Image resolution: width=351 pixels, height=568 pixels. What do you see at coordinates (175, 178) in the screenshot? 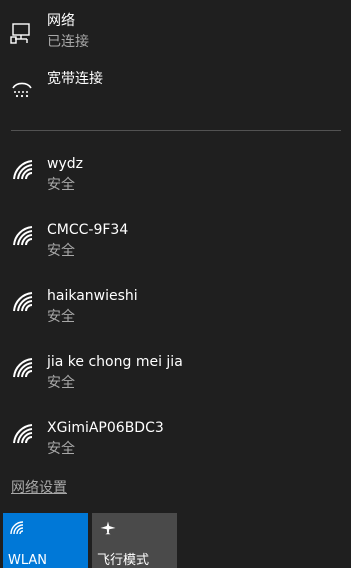
I see `wifi-network-item: wydz 安全` at bounding box center [175, 178].